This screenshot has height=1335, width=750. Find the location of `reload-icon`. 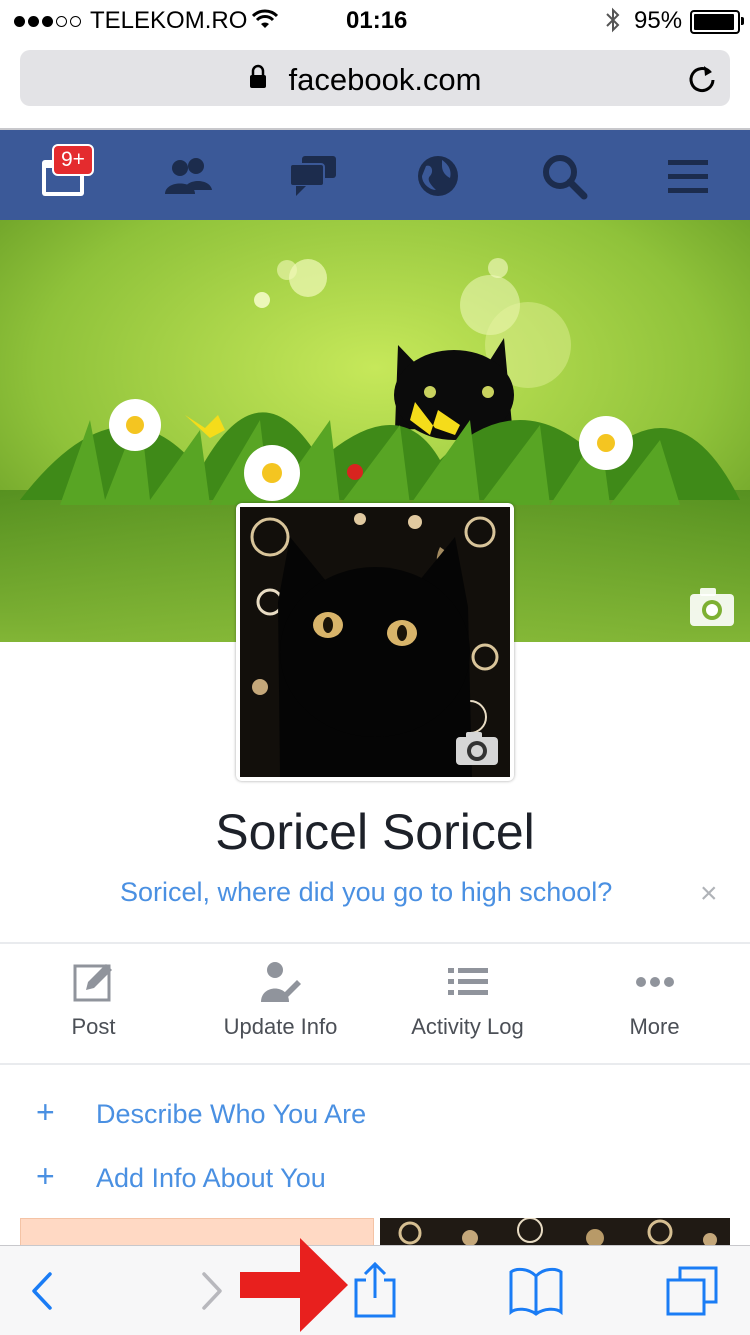

reload-icon is located at coordinates (702, 78).